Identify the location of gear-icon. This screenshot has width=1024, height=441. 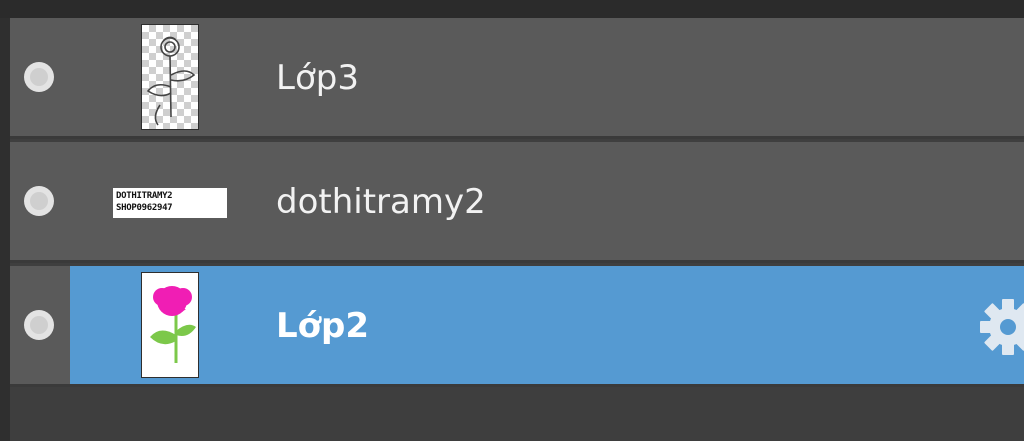
(996, 327).